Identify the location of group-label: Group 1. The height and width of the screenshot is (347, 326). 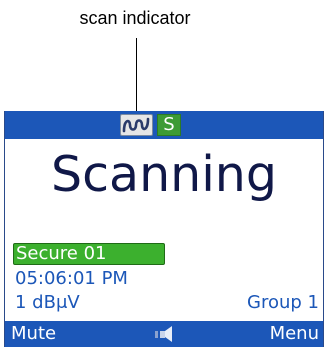
(283, 302).